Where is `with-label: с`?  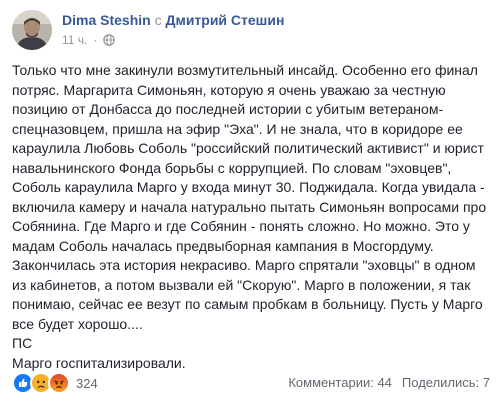
with-label: с is located at coordinates (158, 20).